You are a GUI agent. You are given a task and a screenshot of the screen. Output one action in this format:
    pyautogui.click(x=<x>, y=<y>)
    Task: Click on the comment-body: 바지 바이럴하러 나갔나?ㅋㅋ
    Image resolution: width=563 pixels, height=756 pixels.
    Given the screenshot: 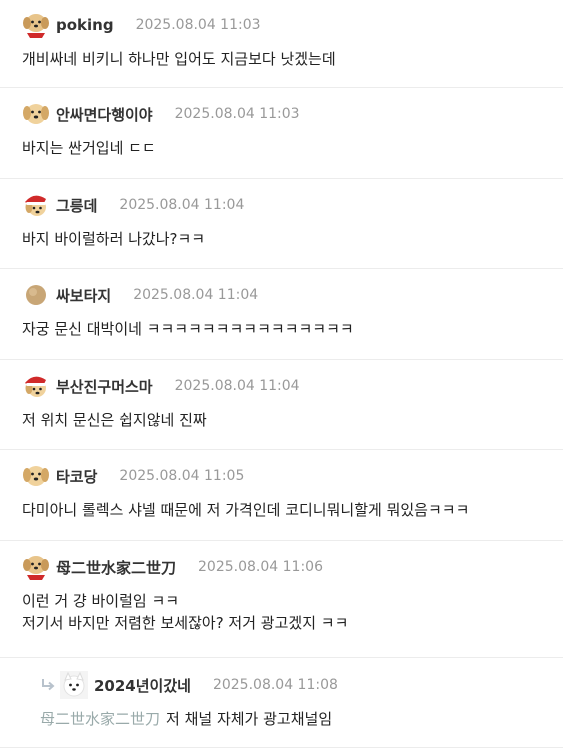 What is the action you would take?
    pyautogui.click(x=292, y=240)
    